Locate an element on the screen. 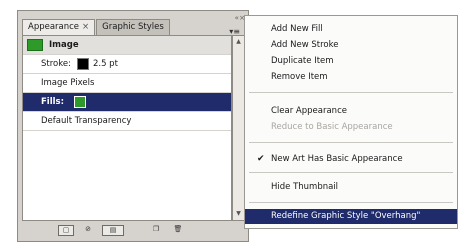 The height and width of the screenshot is (248, 464). checkmark-icon: ✔ is located at coordinates (261, 159).